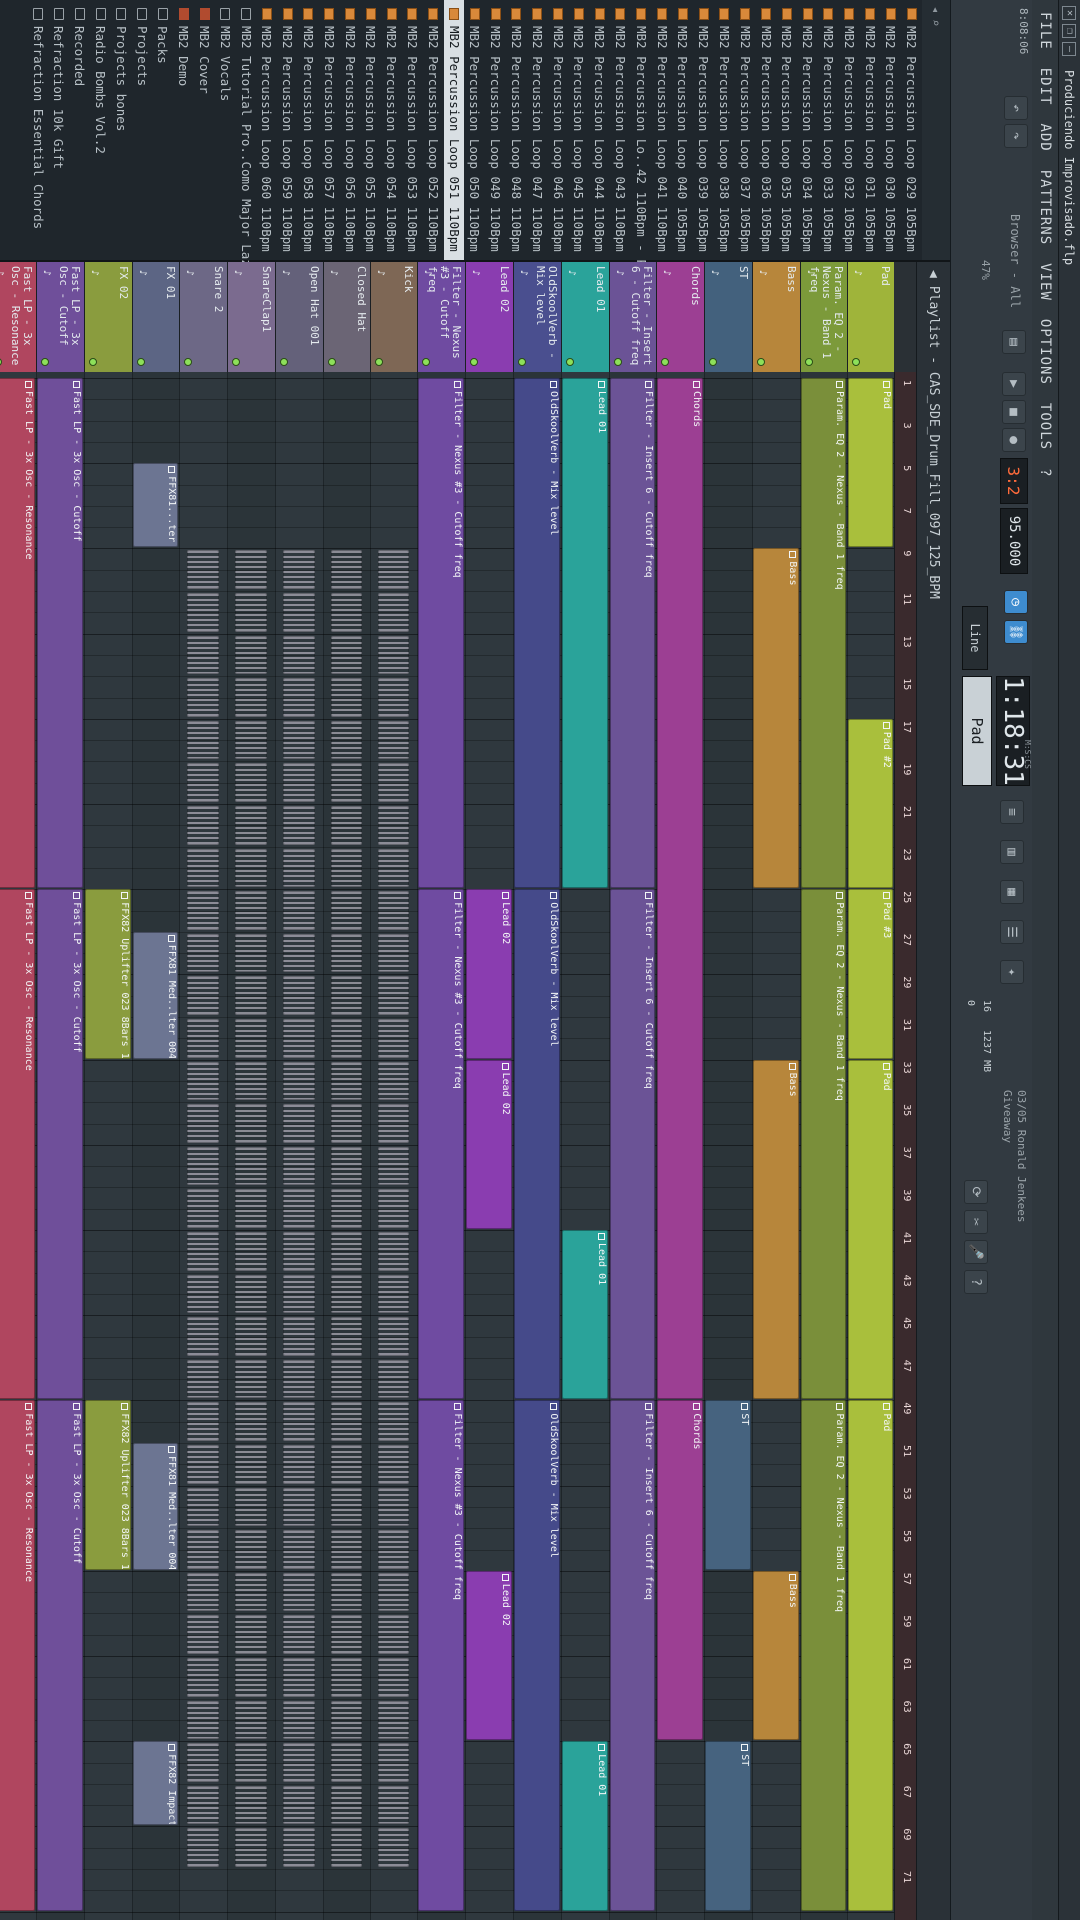 The height and width of the screenshot is (1920, 1080). Describe the element at coordinates (155, 995) in the screenshot. I see `playlist-clip: FFX81 Med..lter 004` at that location.